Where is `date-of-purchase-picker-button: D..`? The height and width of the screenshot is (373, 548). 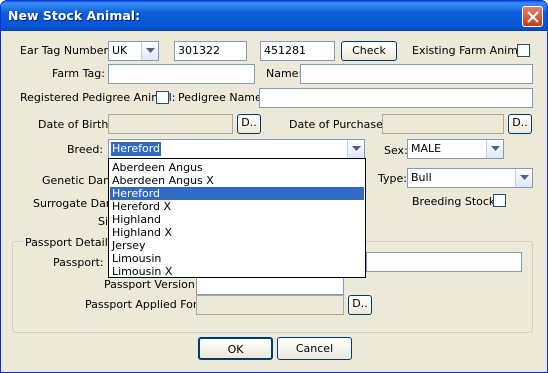
date-of-purchase-picker-button: D.. is located at coordinates (520, 124).